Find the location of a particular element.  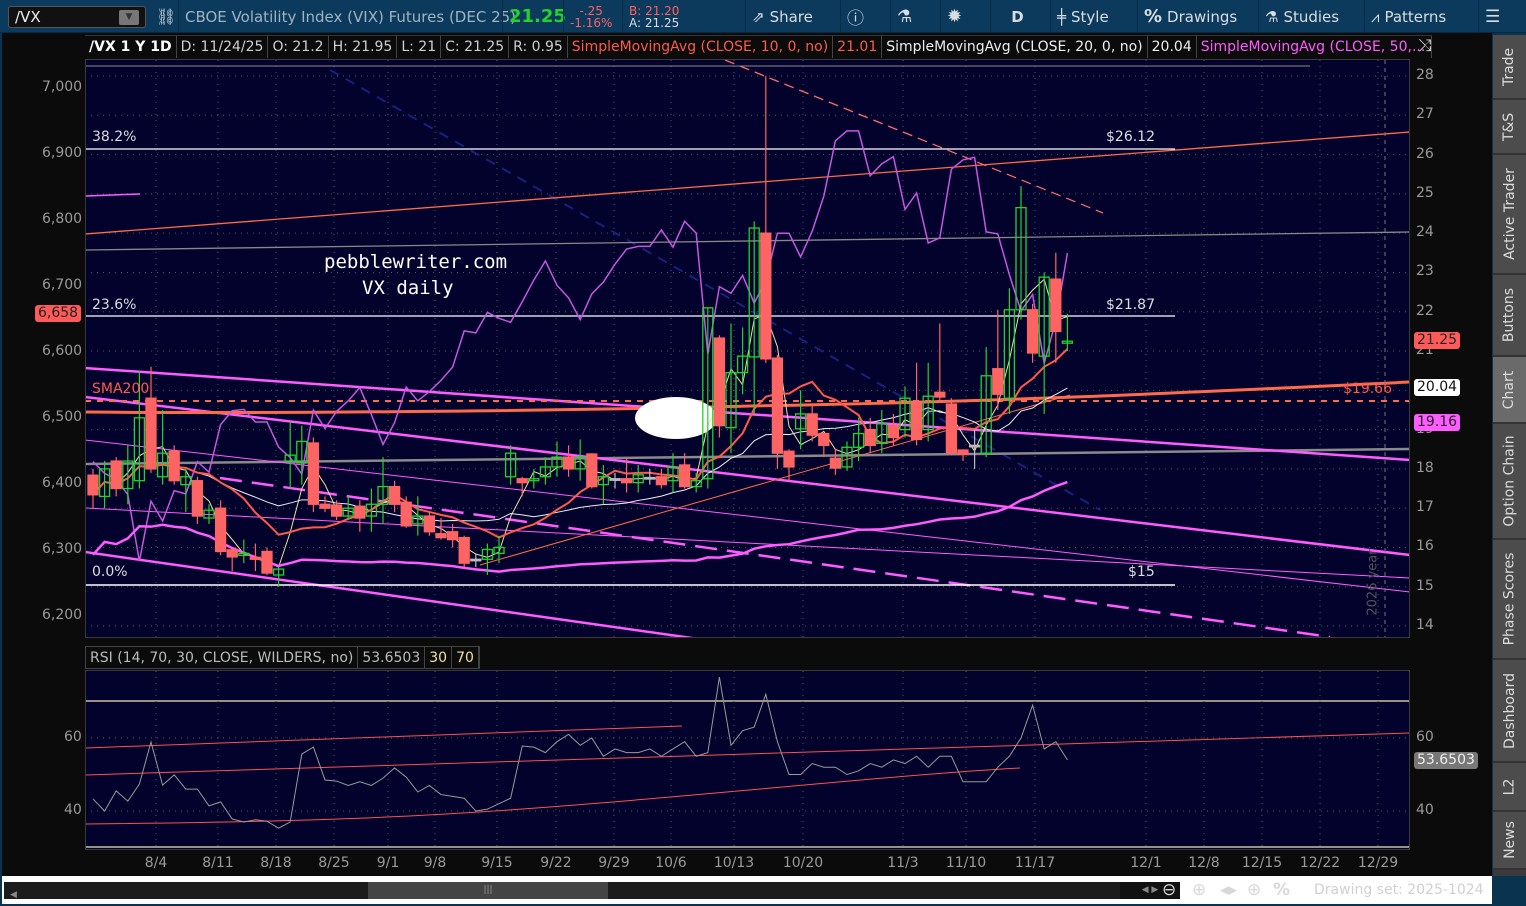

date-label: 11/3 is located at coordinates (903, 863).